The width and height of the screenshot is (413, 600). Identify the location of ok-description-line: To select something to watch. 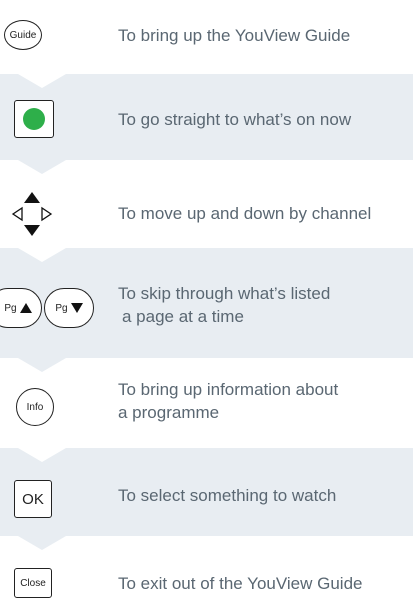
(227, 495).